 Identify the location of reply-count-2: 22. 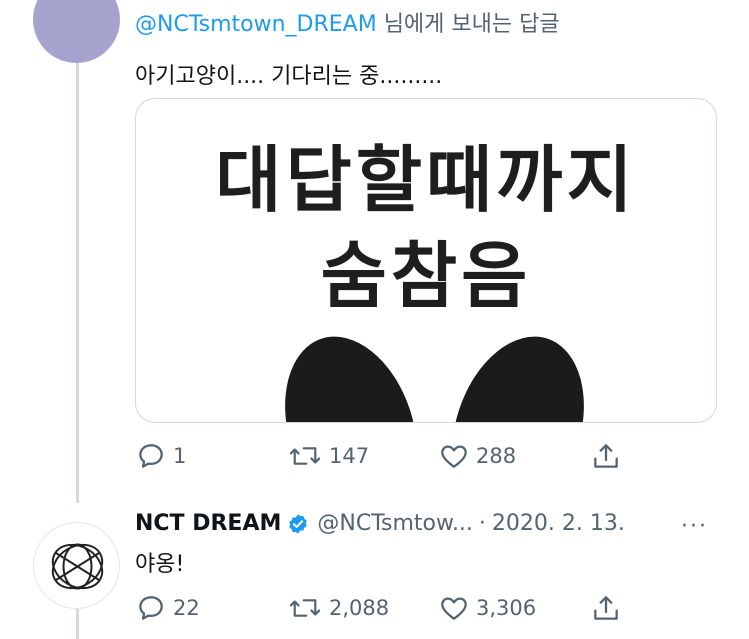
(186, 608).